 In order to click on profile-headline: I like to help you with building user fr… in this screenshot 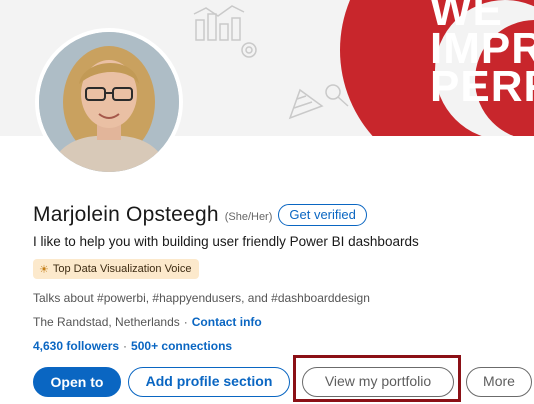, I will do `click(226, 241)`.